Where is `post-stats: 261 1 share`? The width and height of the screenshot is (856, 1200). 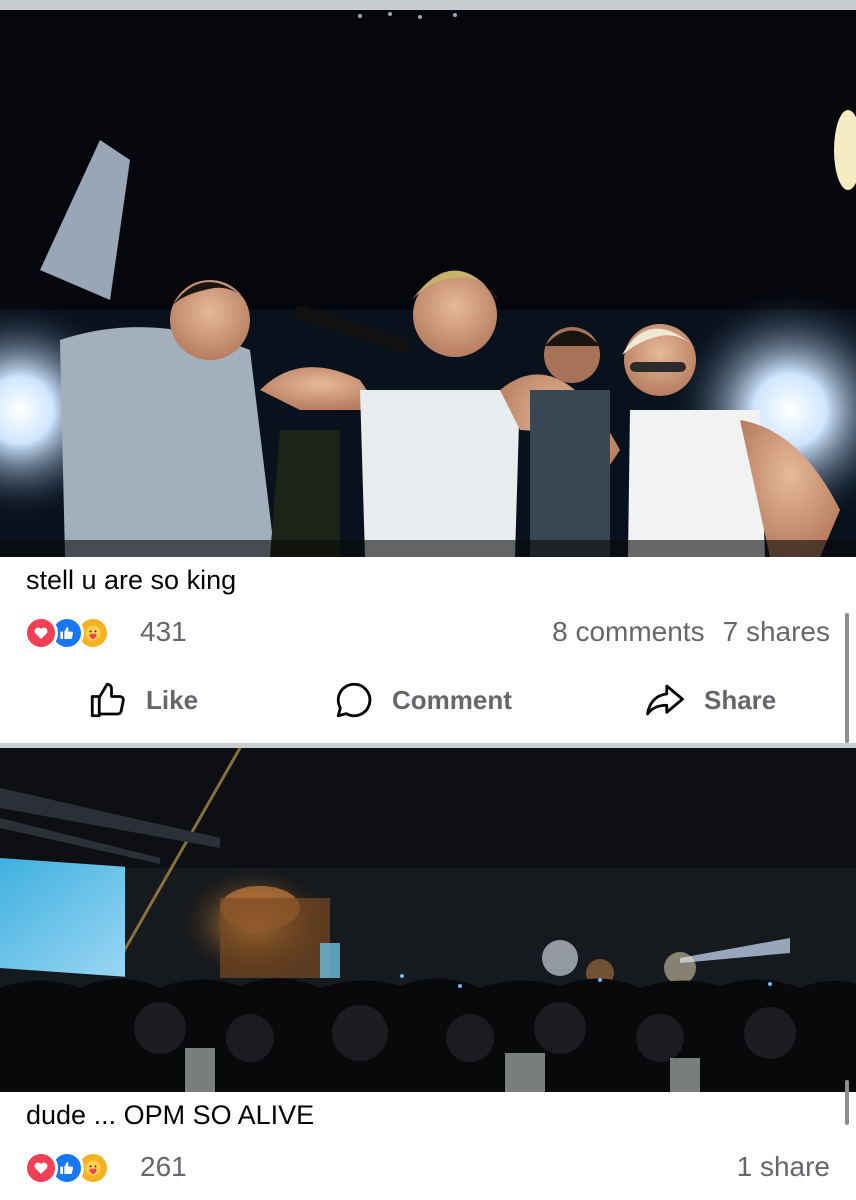
post-stats: 261 1 share is located at coordinates (427, 1168).